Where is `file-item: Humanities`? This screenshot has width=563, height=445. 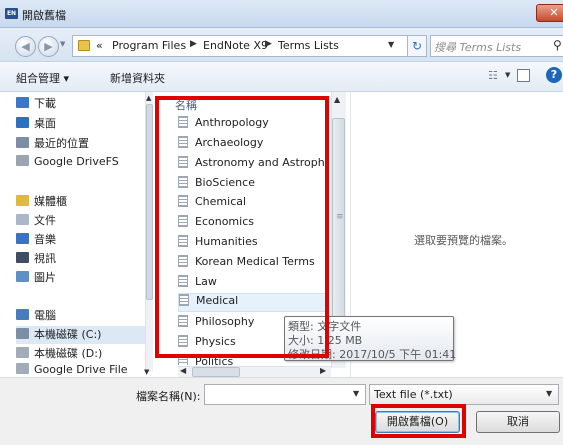 file-item: Humanities is located at coordinates (252, 244).